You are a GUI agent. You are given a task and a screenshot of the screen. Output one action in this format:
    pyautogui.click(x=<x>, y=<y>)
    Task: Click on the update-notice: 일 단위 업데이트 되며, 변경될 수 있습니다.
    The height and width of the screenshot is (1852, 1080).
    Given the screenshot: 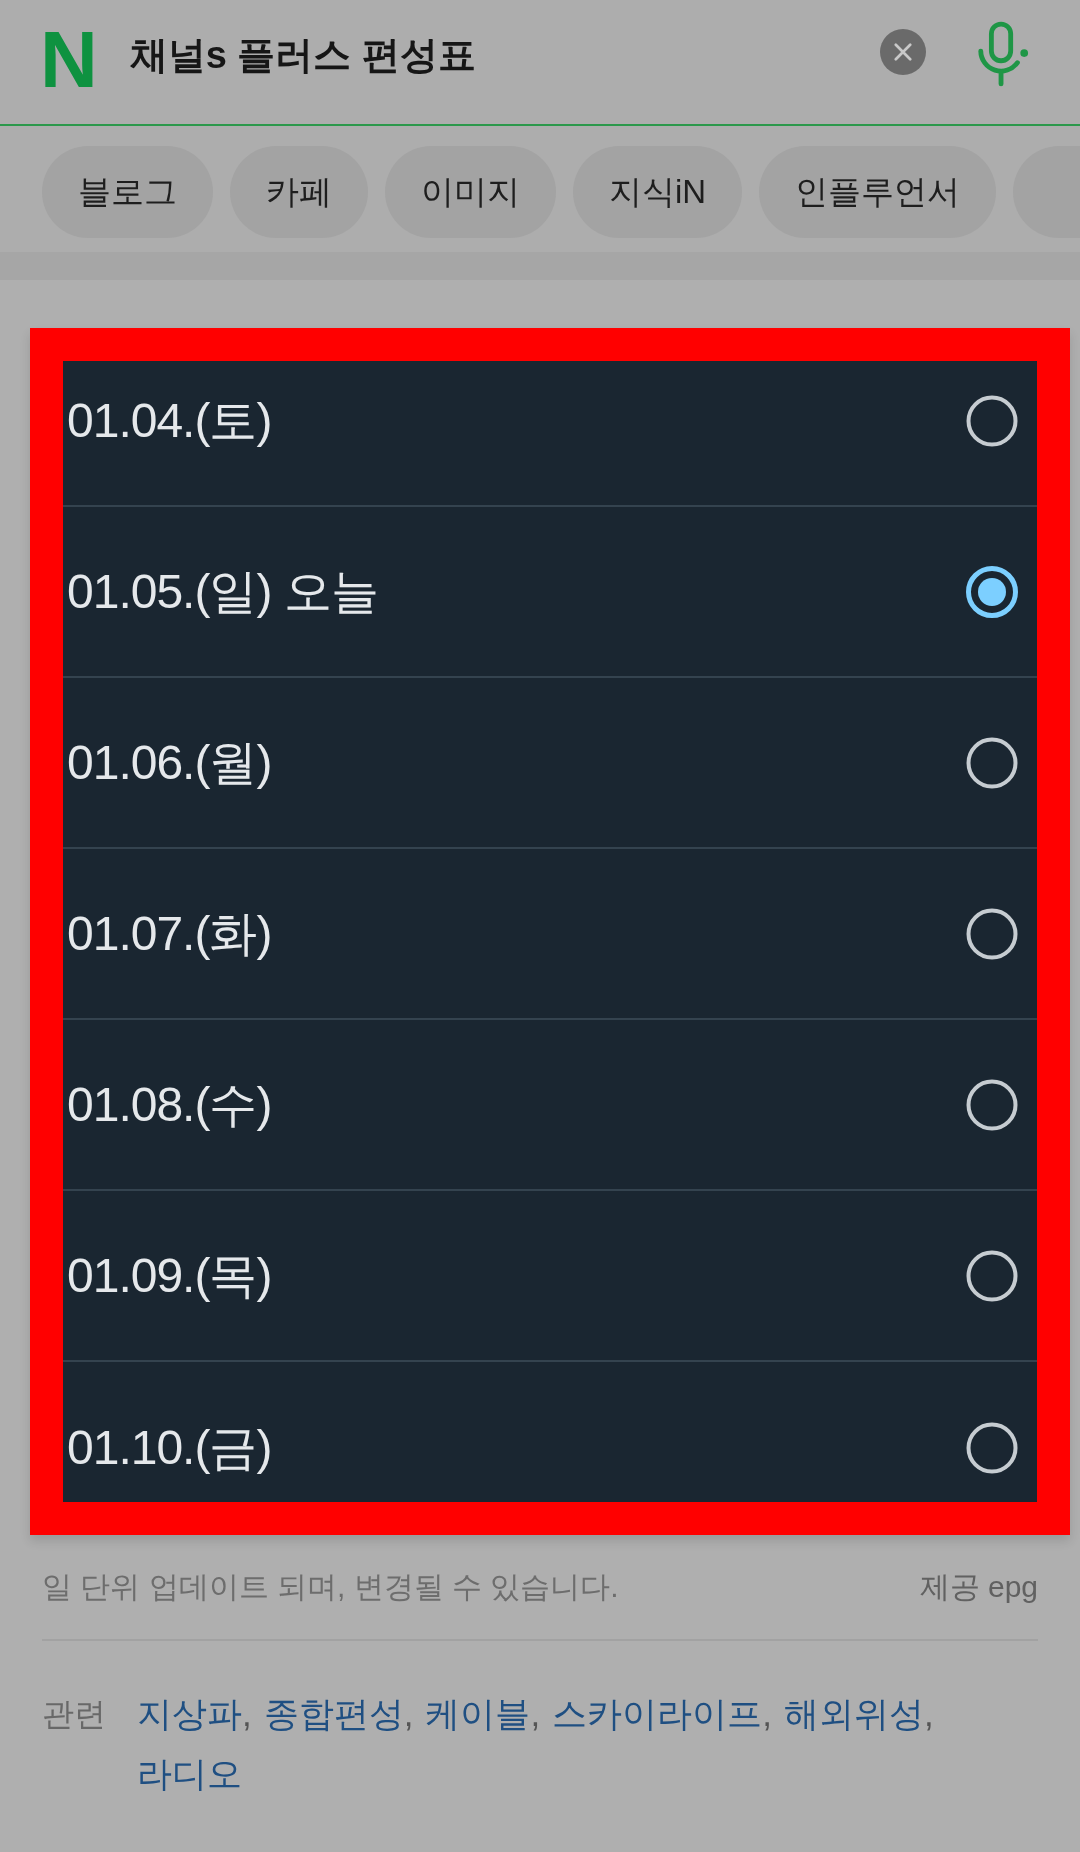 What is the action you would take?
    pyautogui.click(x=330, y=1586)
    